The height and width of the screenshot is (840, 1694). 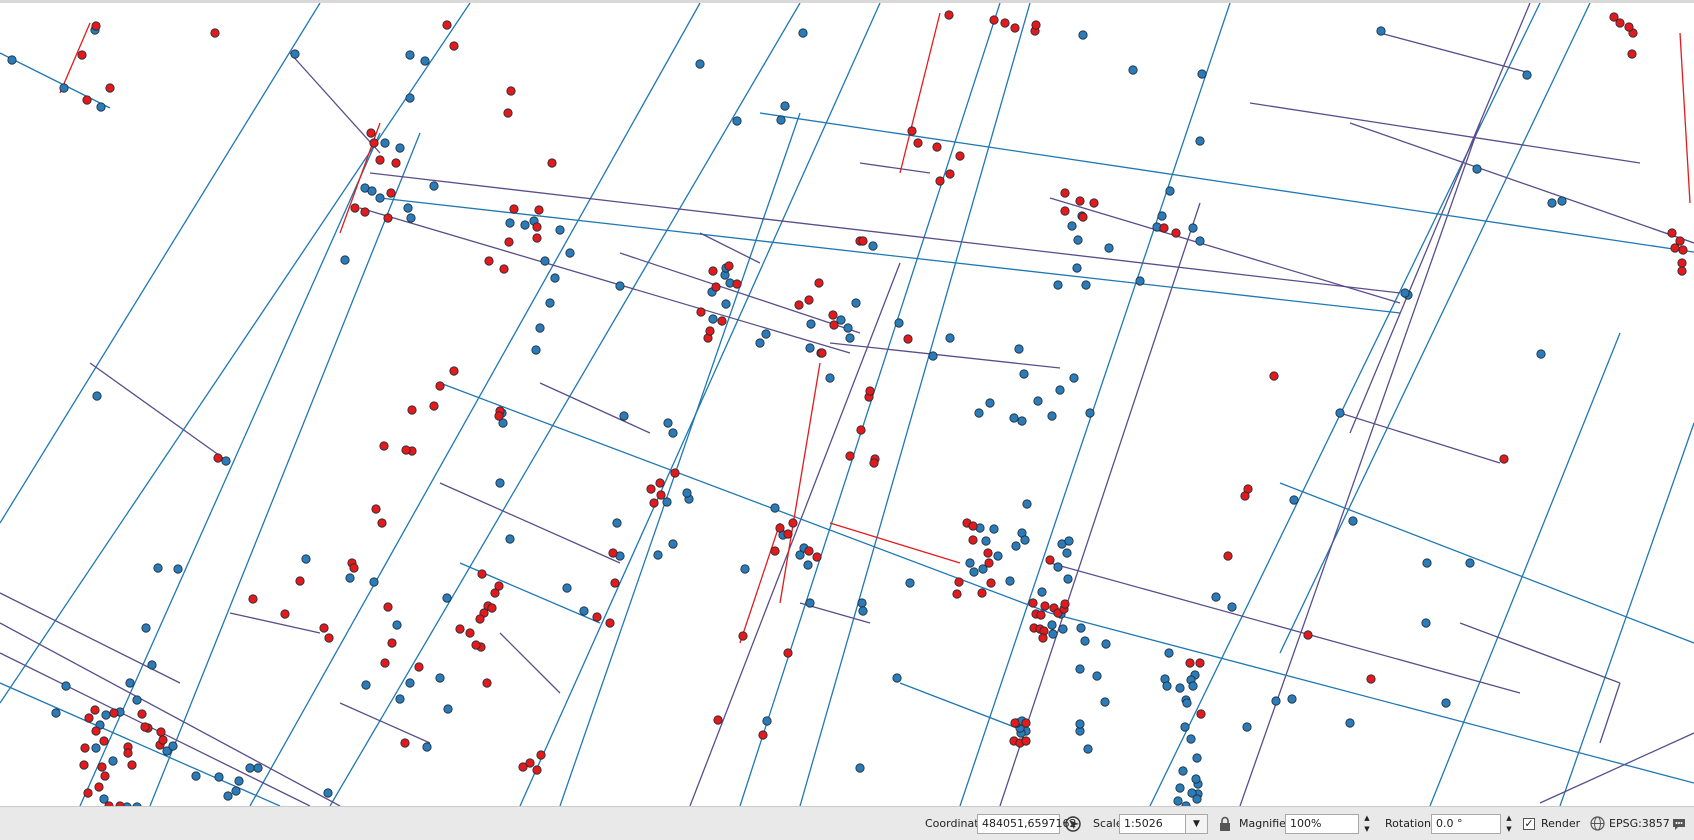 I want to click on scale-field: 1:5026, so click(x=1152, y=823).